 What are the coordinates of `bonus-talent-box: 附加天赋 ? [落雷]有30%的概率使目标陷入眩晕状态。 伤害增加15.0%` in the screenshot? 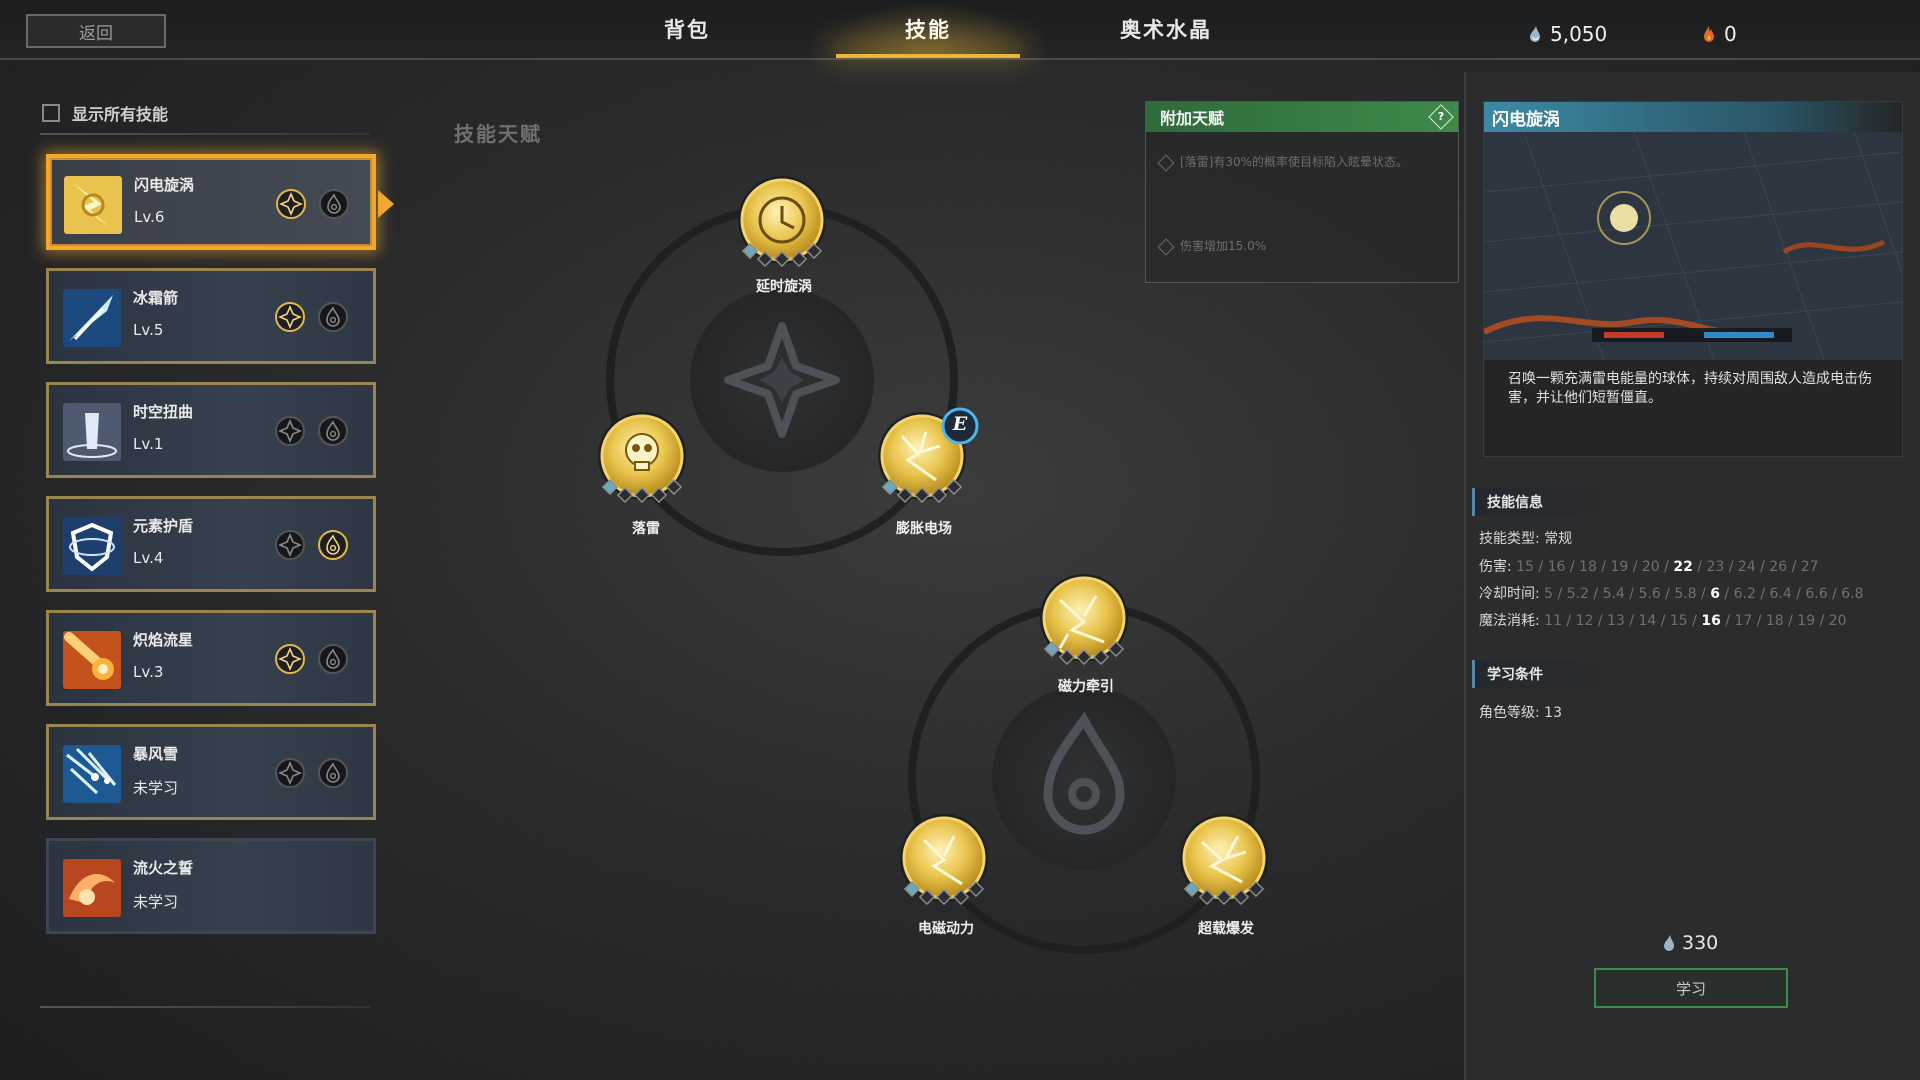 It's located at (1302, 192).